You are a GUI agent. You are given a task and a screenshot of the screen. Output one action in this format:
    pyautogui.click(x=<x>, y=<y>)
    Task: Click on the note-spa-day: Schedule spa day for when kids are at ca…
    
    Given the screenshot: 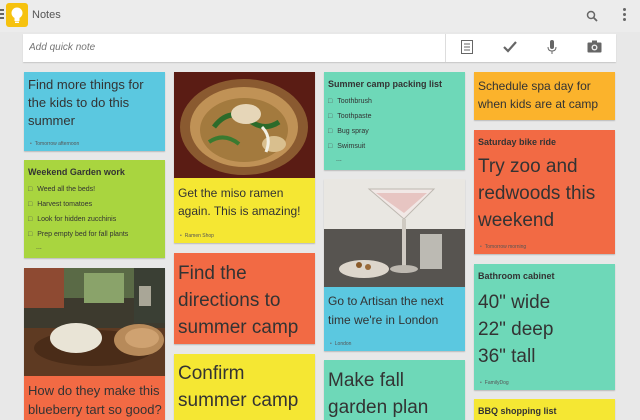 What is the action you would take?
    pyautogui.click(x=544, y=96)
    